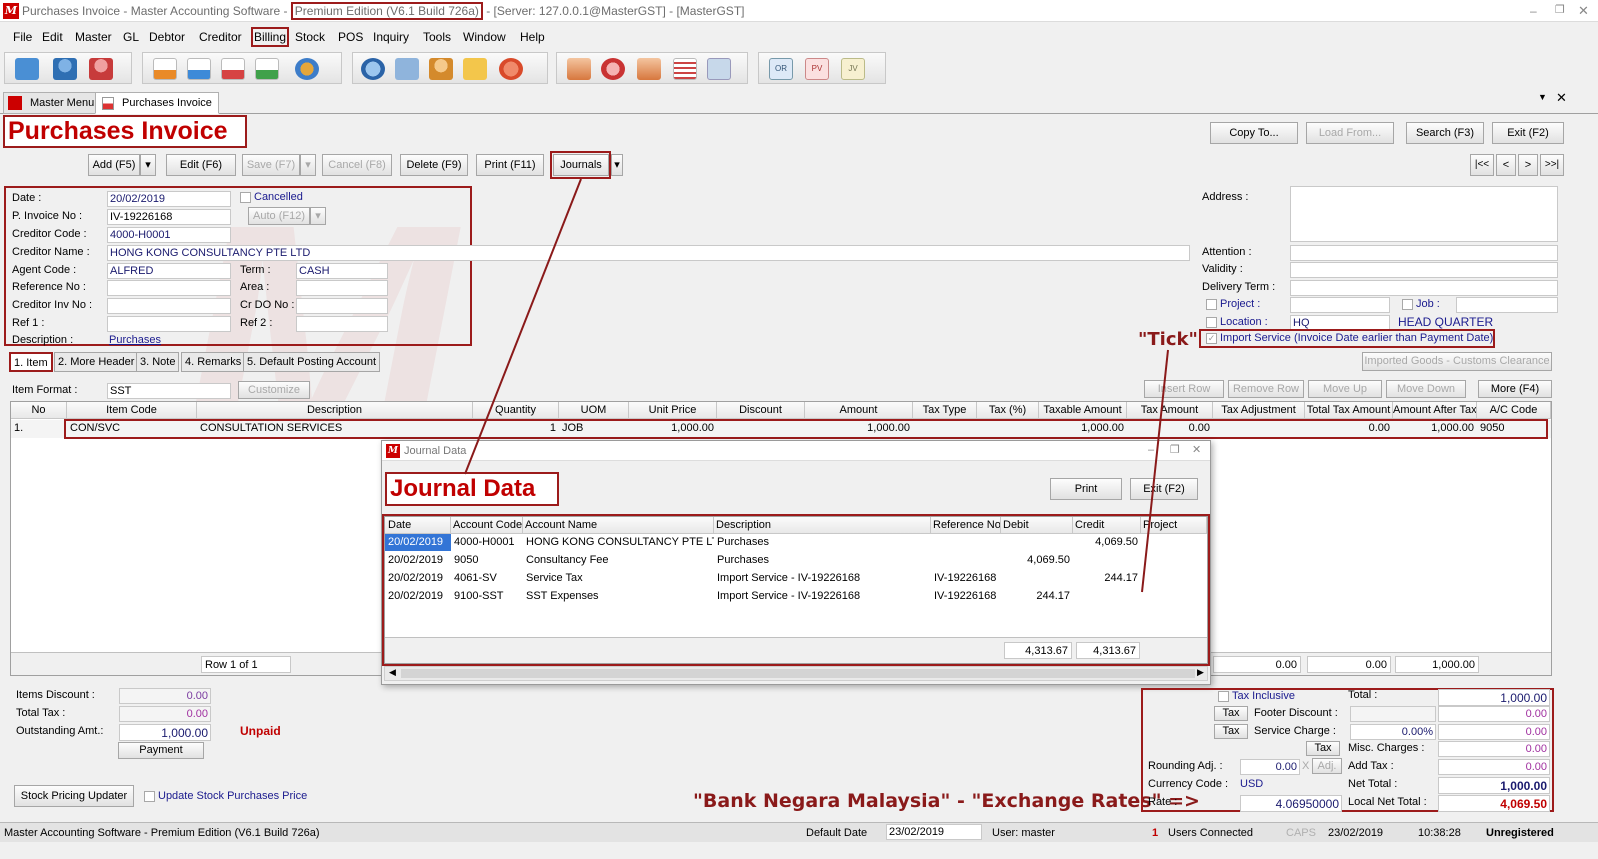 Image resolution: width=1598 pixels, height=859 pixels. What do you see at coordinates (719, 69) in the screenshot?
I see `calc-icon` at bounding box center [719, 69].